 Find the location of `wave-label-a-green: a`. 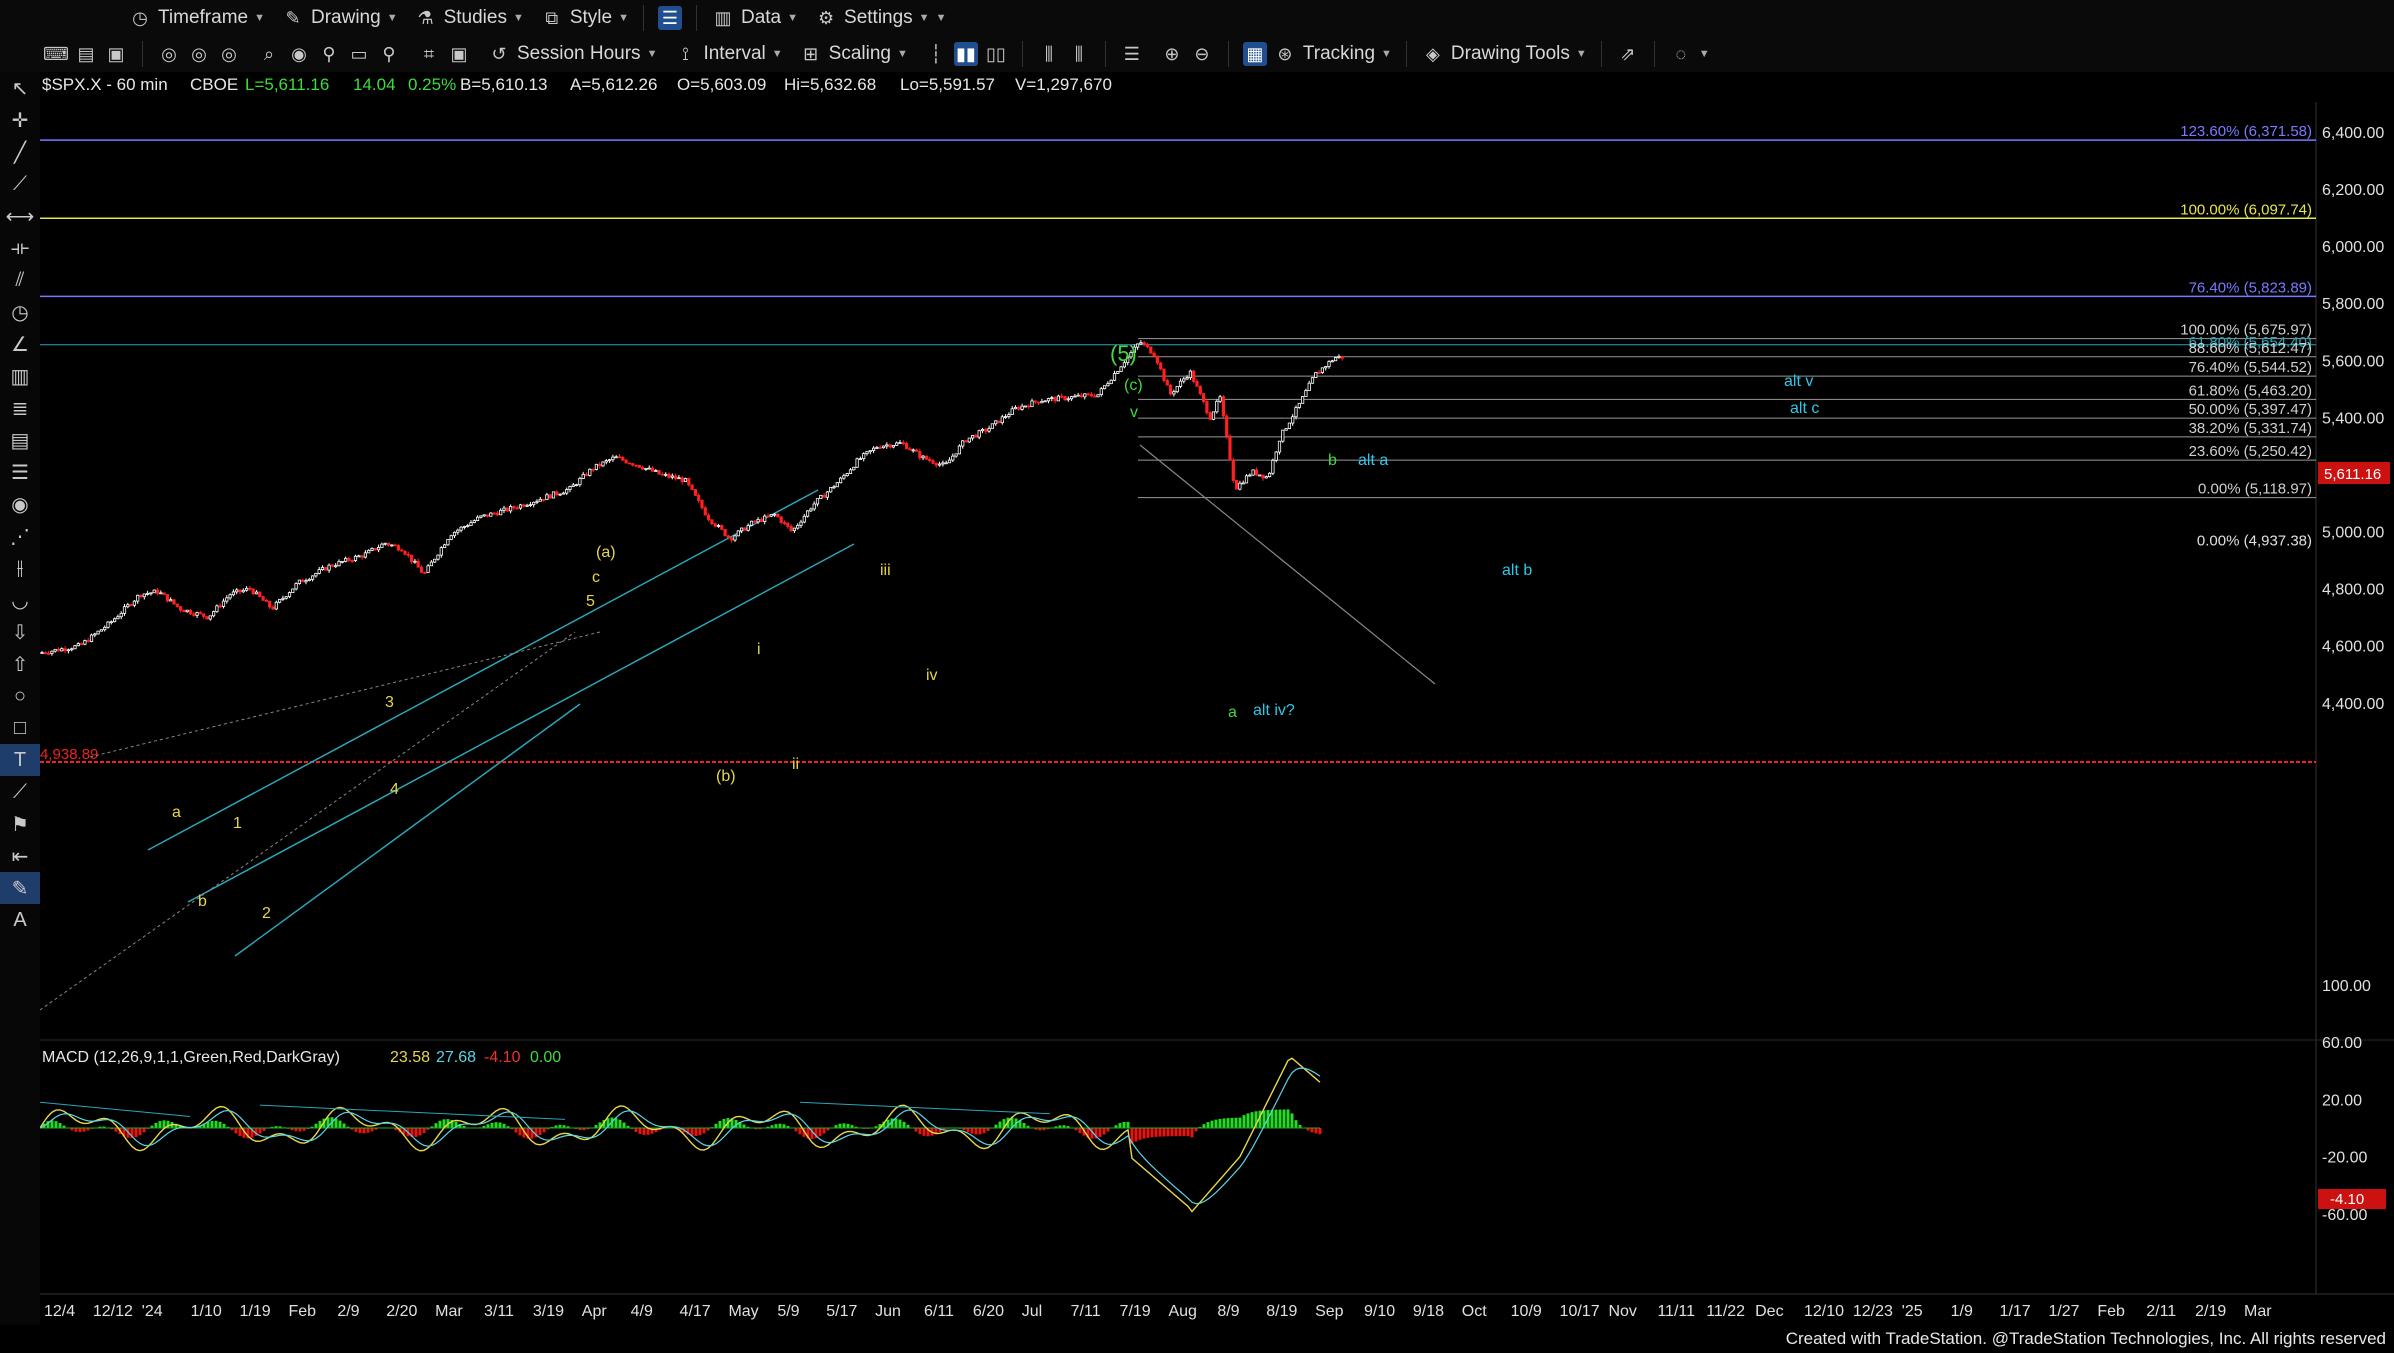

wave-label-a-green: a is located at coordinates (1232, 712).